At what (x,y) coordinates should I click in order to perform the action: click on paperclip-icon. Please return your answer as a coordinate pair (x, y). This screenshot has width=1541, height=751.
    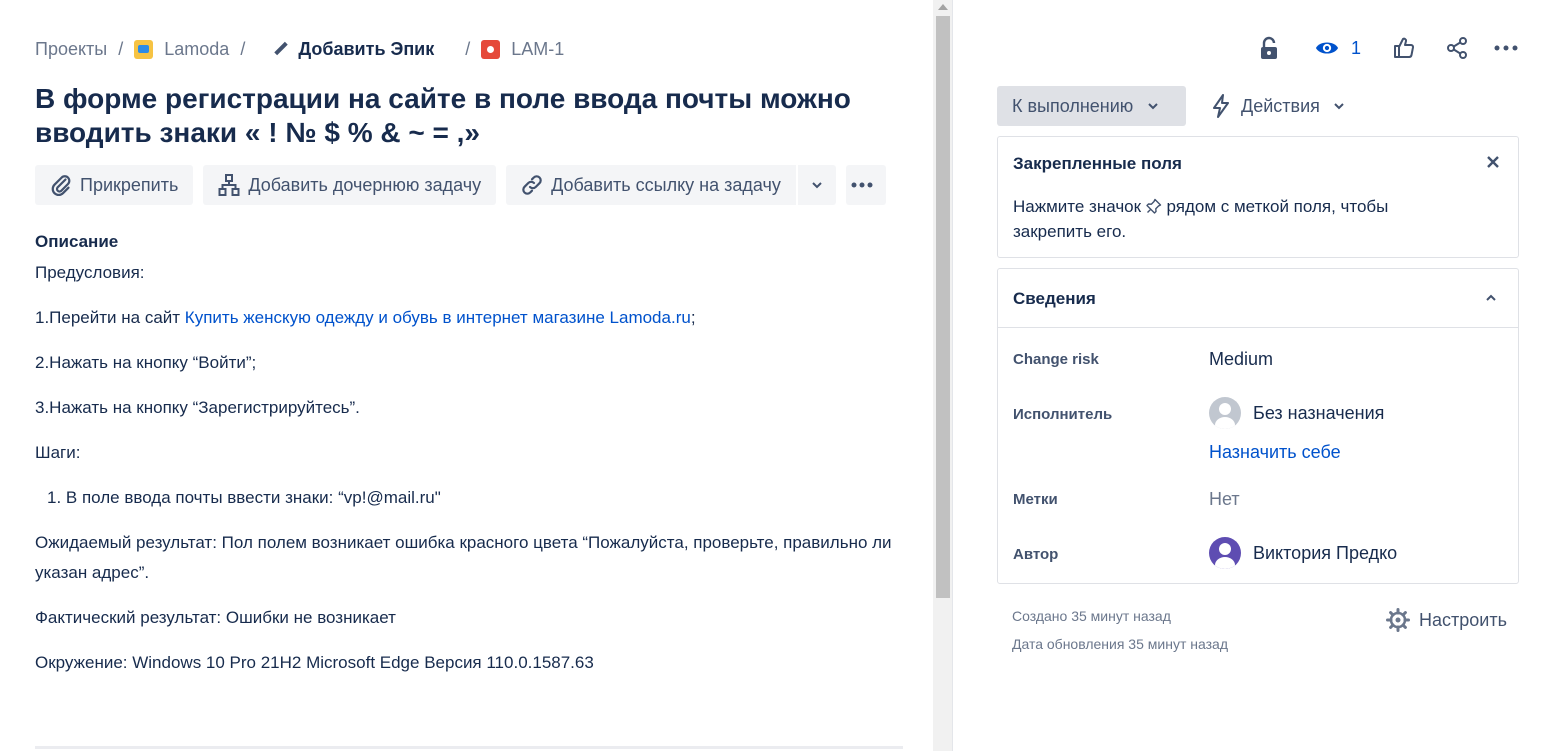
    Looking at the image, I should click on (61, 185).